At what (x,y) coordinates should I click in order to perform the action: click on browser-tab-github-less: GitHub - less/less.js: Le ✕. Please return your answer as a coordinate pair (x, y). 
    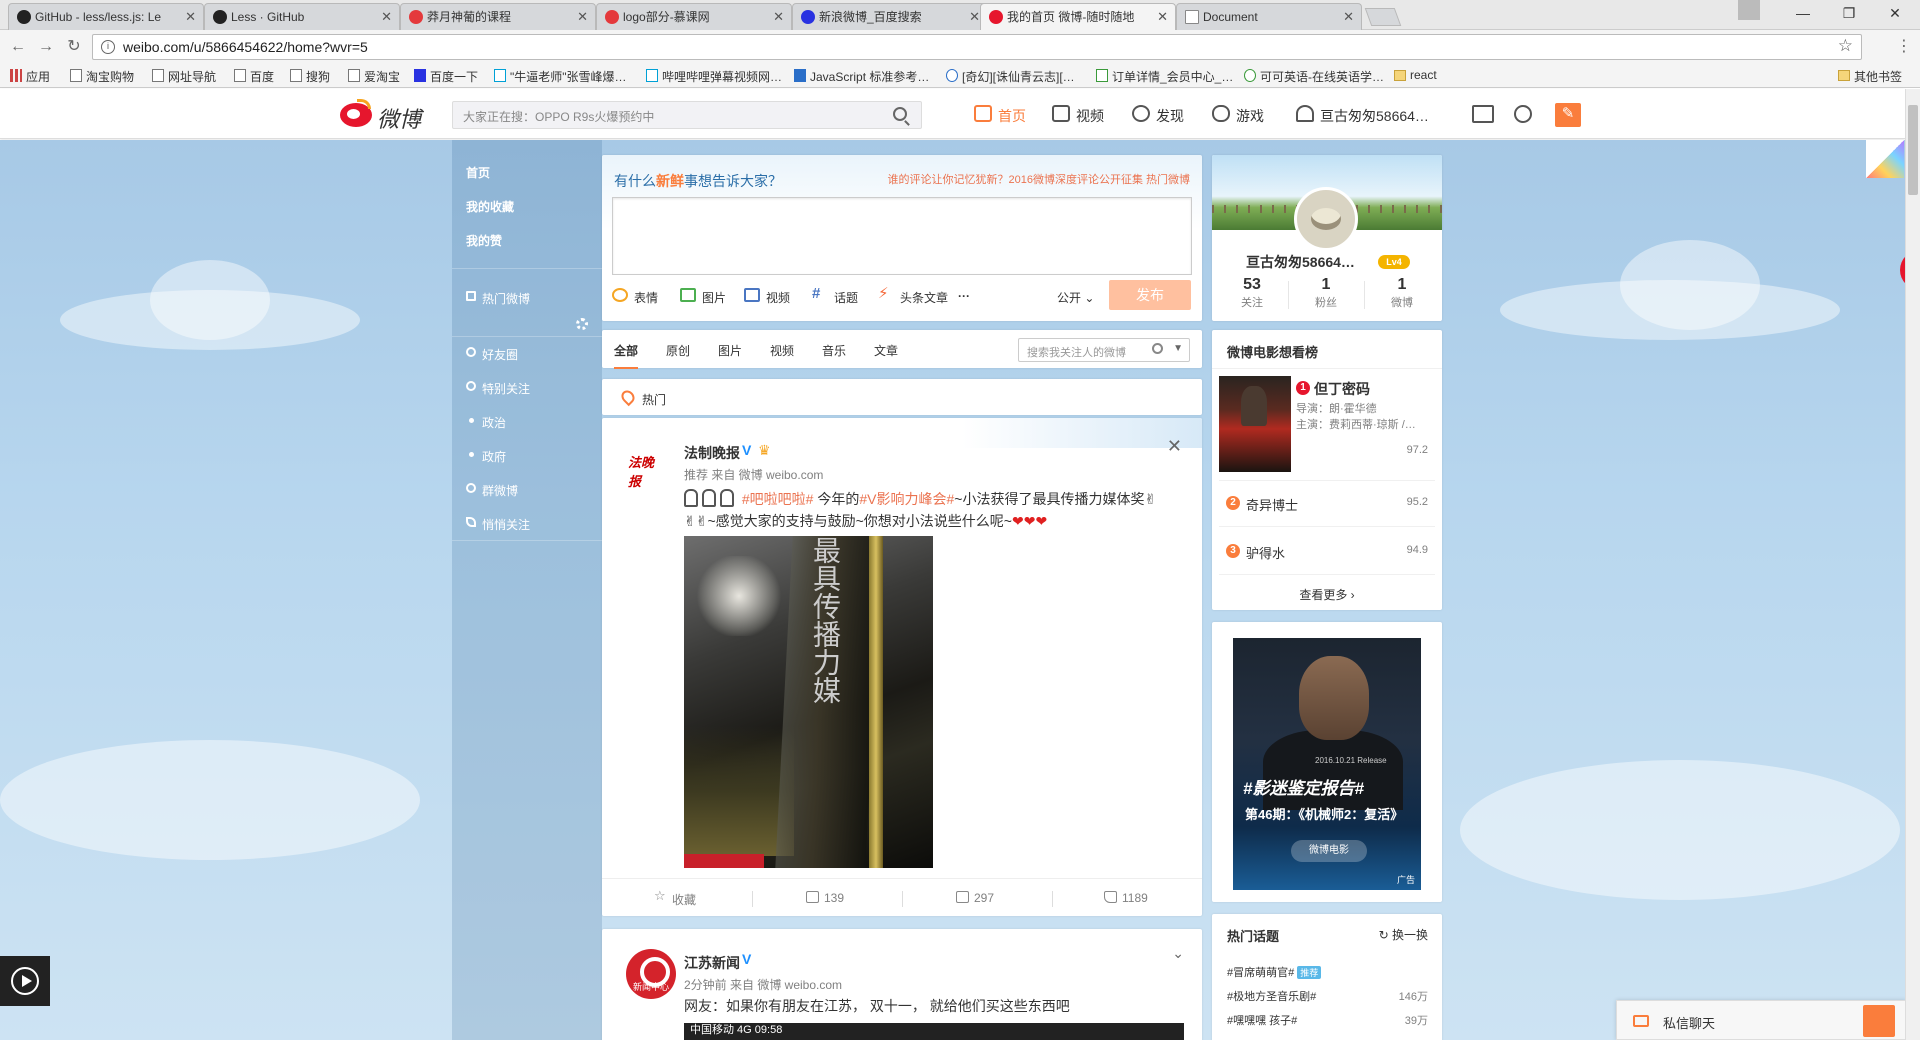
    Looking at the image, I should click on (106, 16).